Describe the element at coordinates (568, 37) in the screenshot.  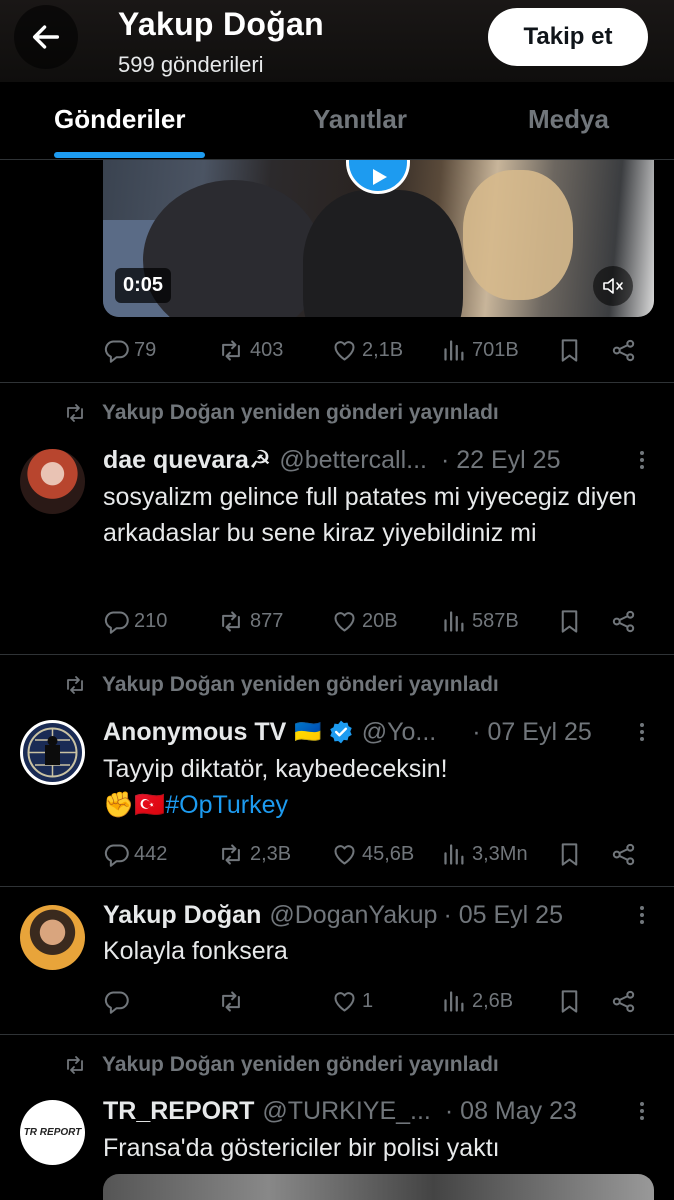
I see `follow-button: Takip et` at that location.